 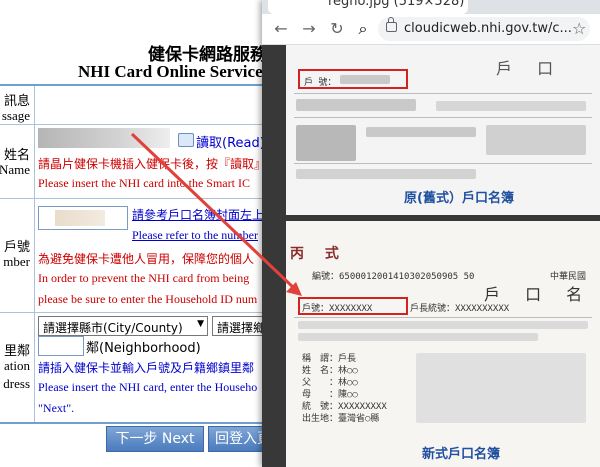 What do you see at coordinates (15, 115) in the screenshot?
I see `message-label-en: ssage` at bounding box center [15, 115].